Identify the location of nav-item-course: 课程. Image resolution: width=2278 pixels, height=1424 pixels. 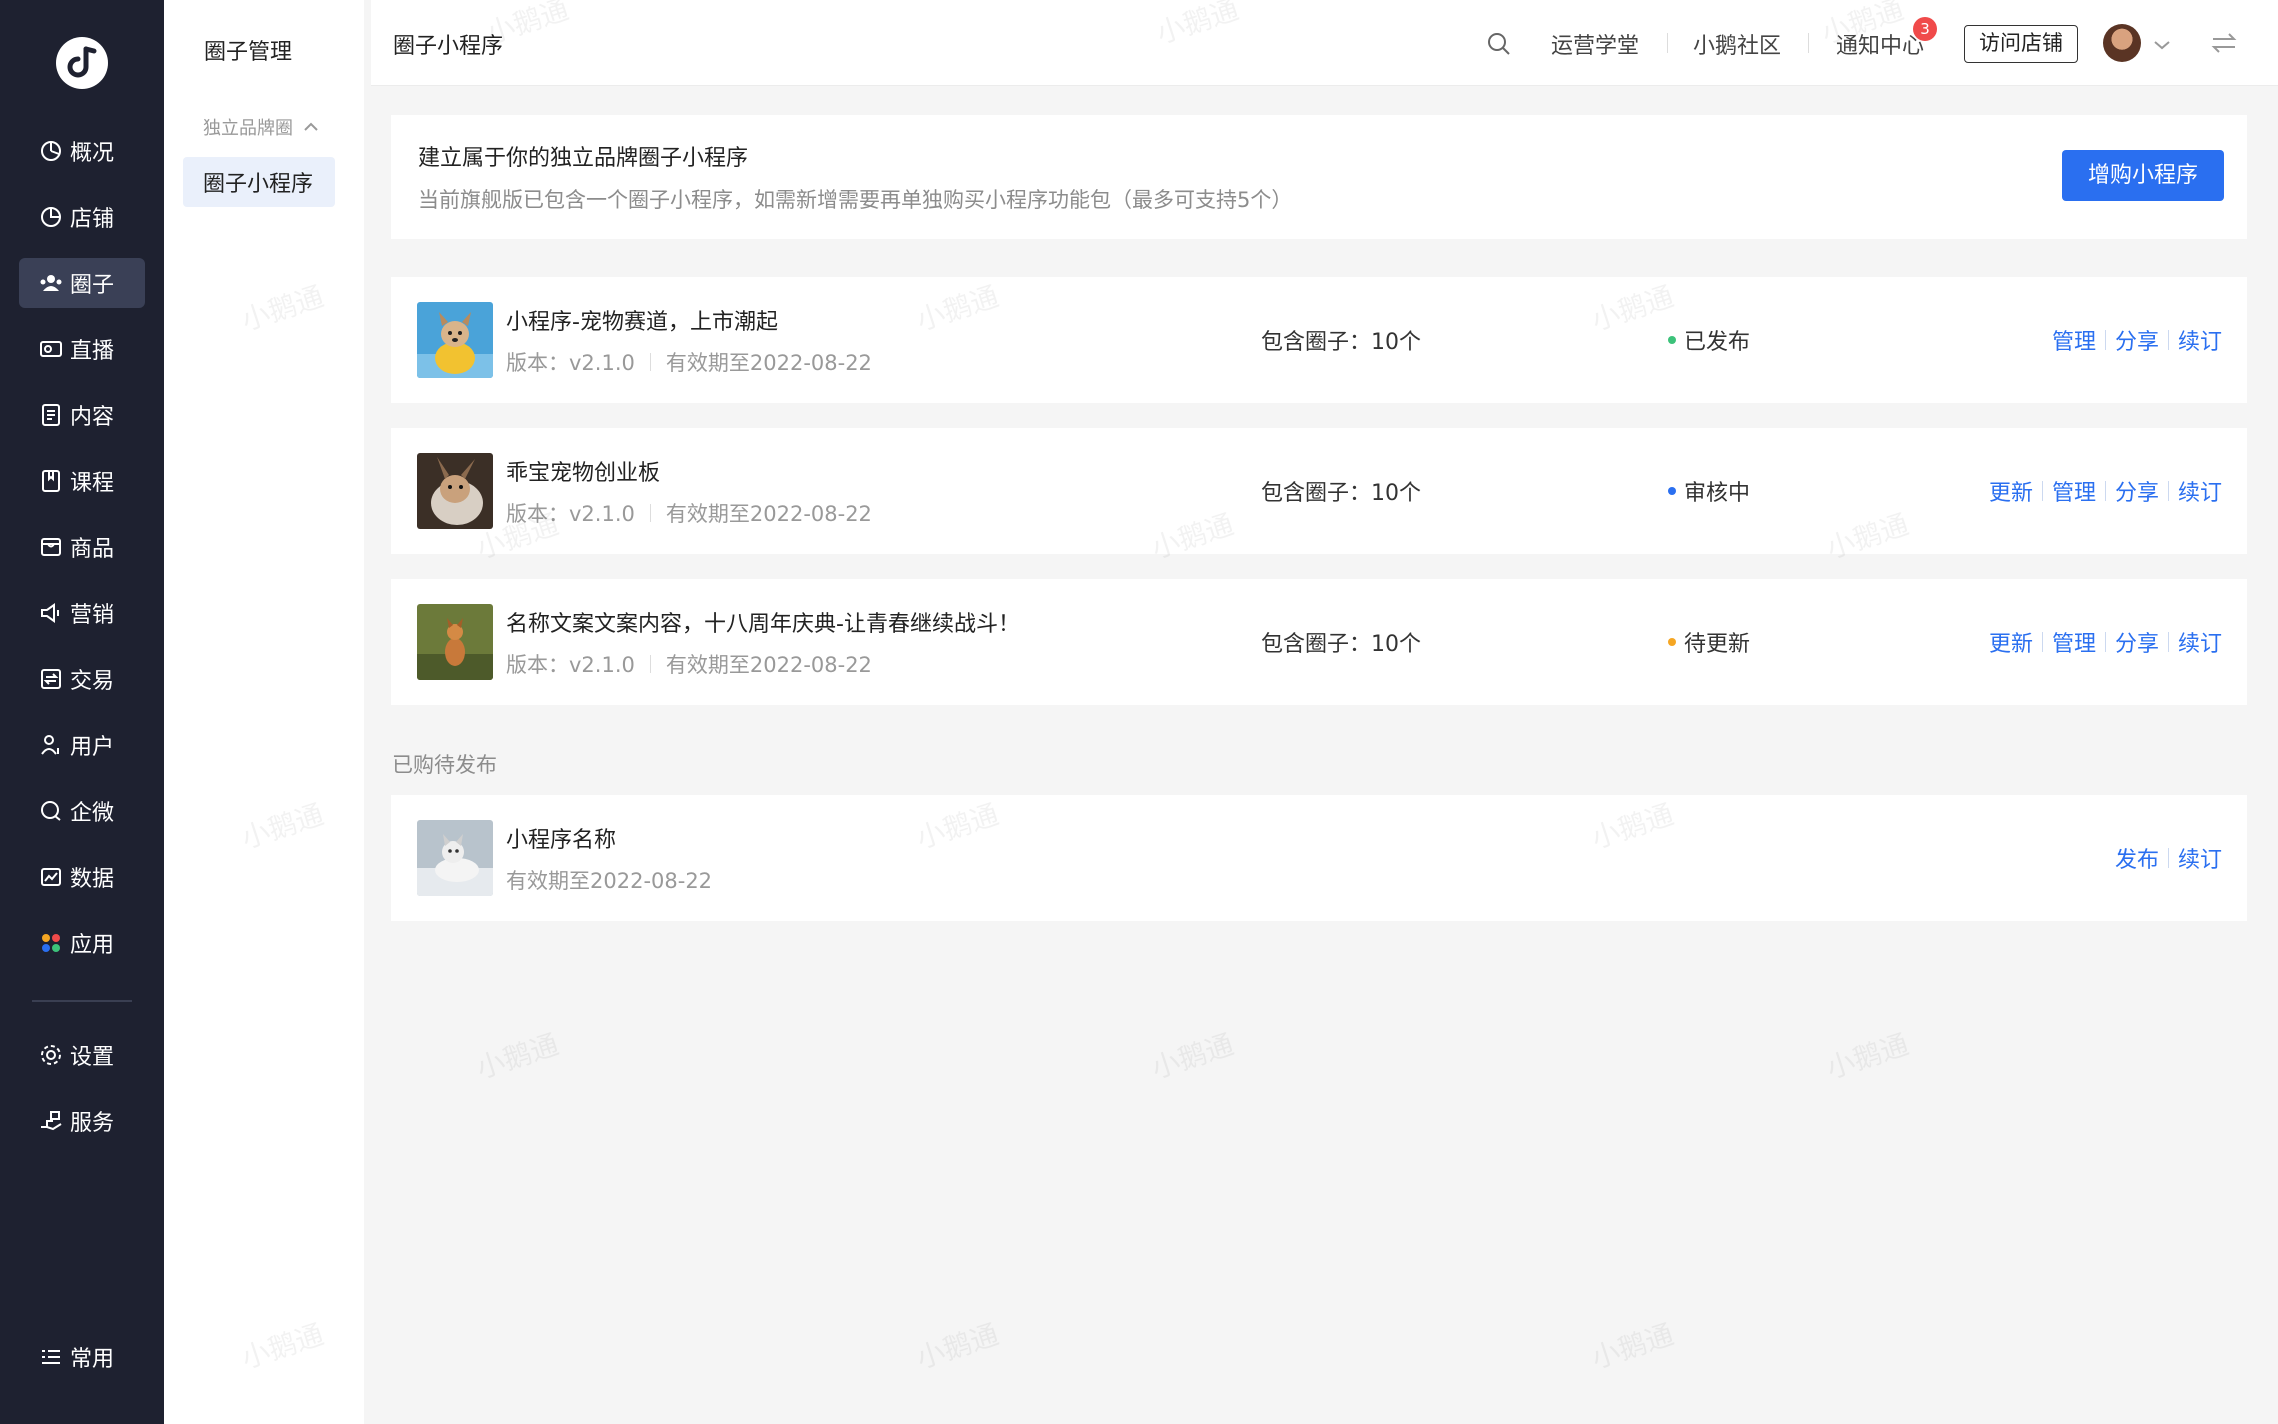
(82, 481).